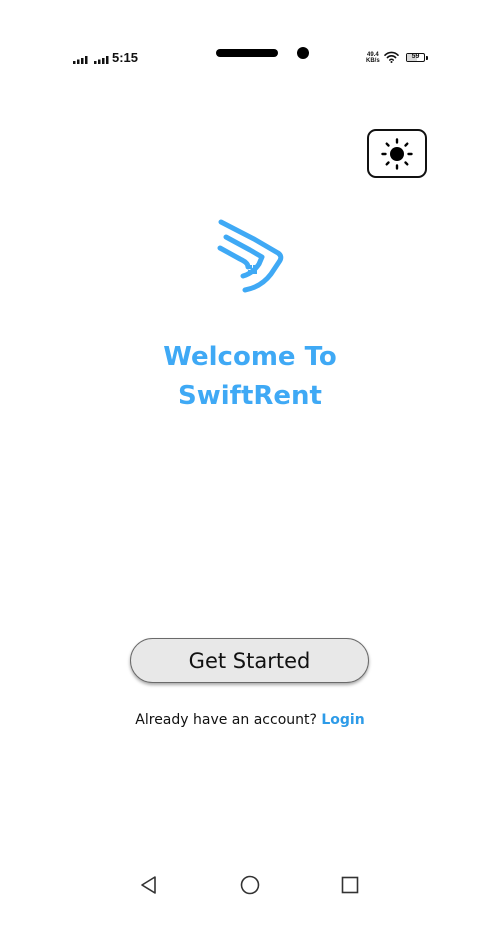 This screenshot has width=500, height=950. What do you see at coordinates (247, 53) in the screenshot?
I see `camera-cutout` at bounding box center [247, 53].